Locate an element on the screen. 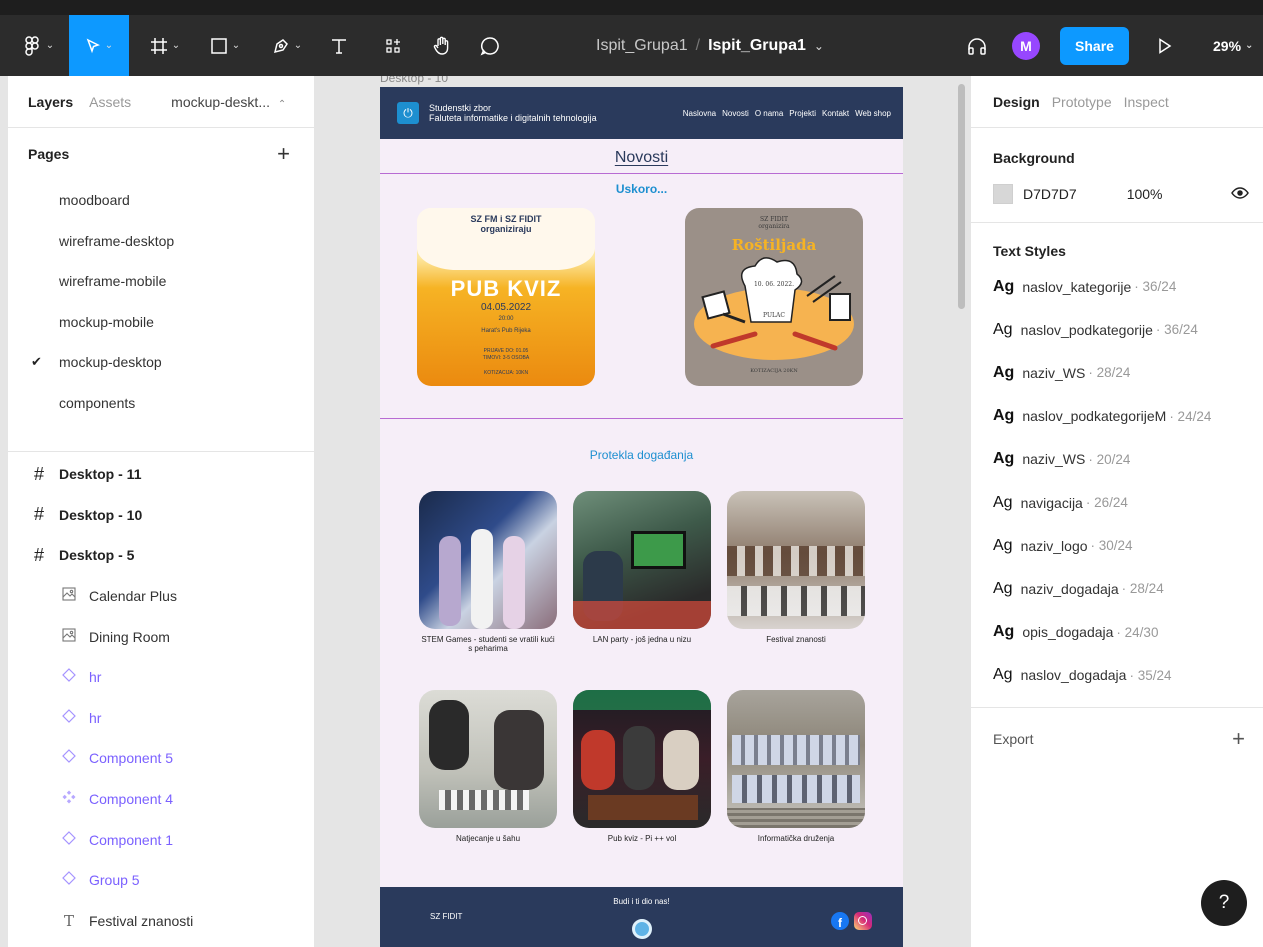 The height and width of the screenshot is (947, 1263). text-style-naziv-logo: Ag naziv_logo · 30/24 is located at coordinates (1117, 545).